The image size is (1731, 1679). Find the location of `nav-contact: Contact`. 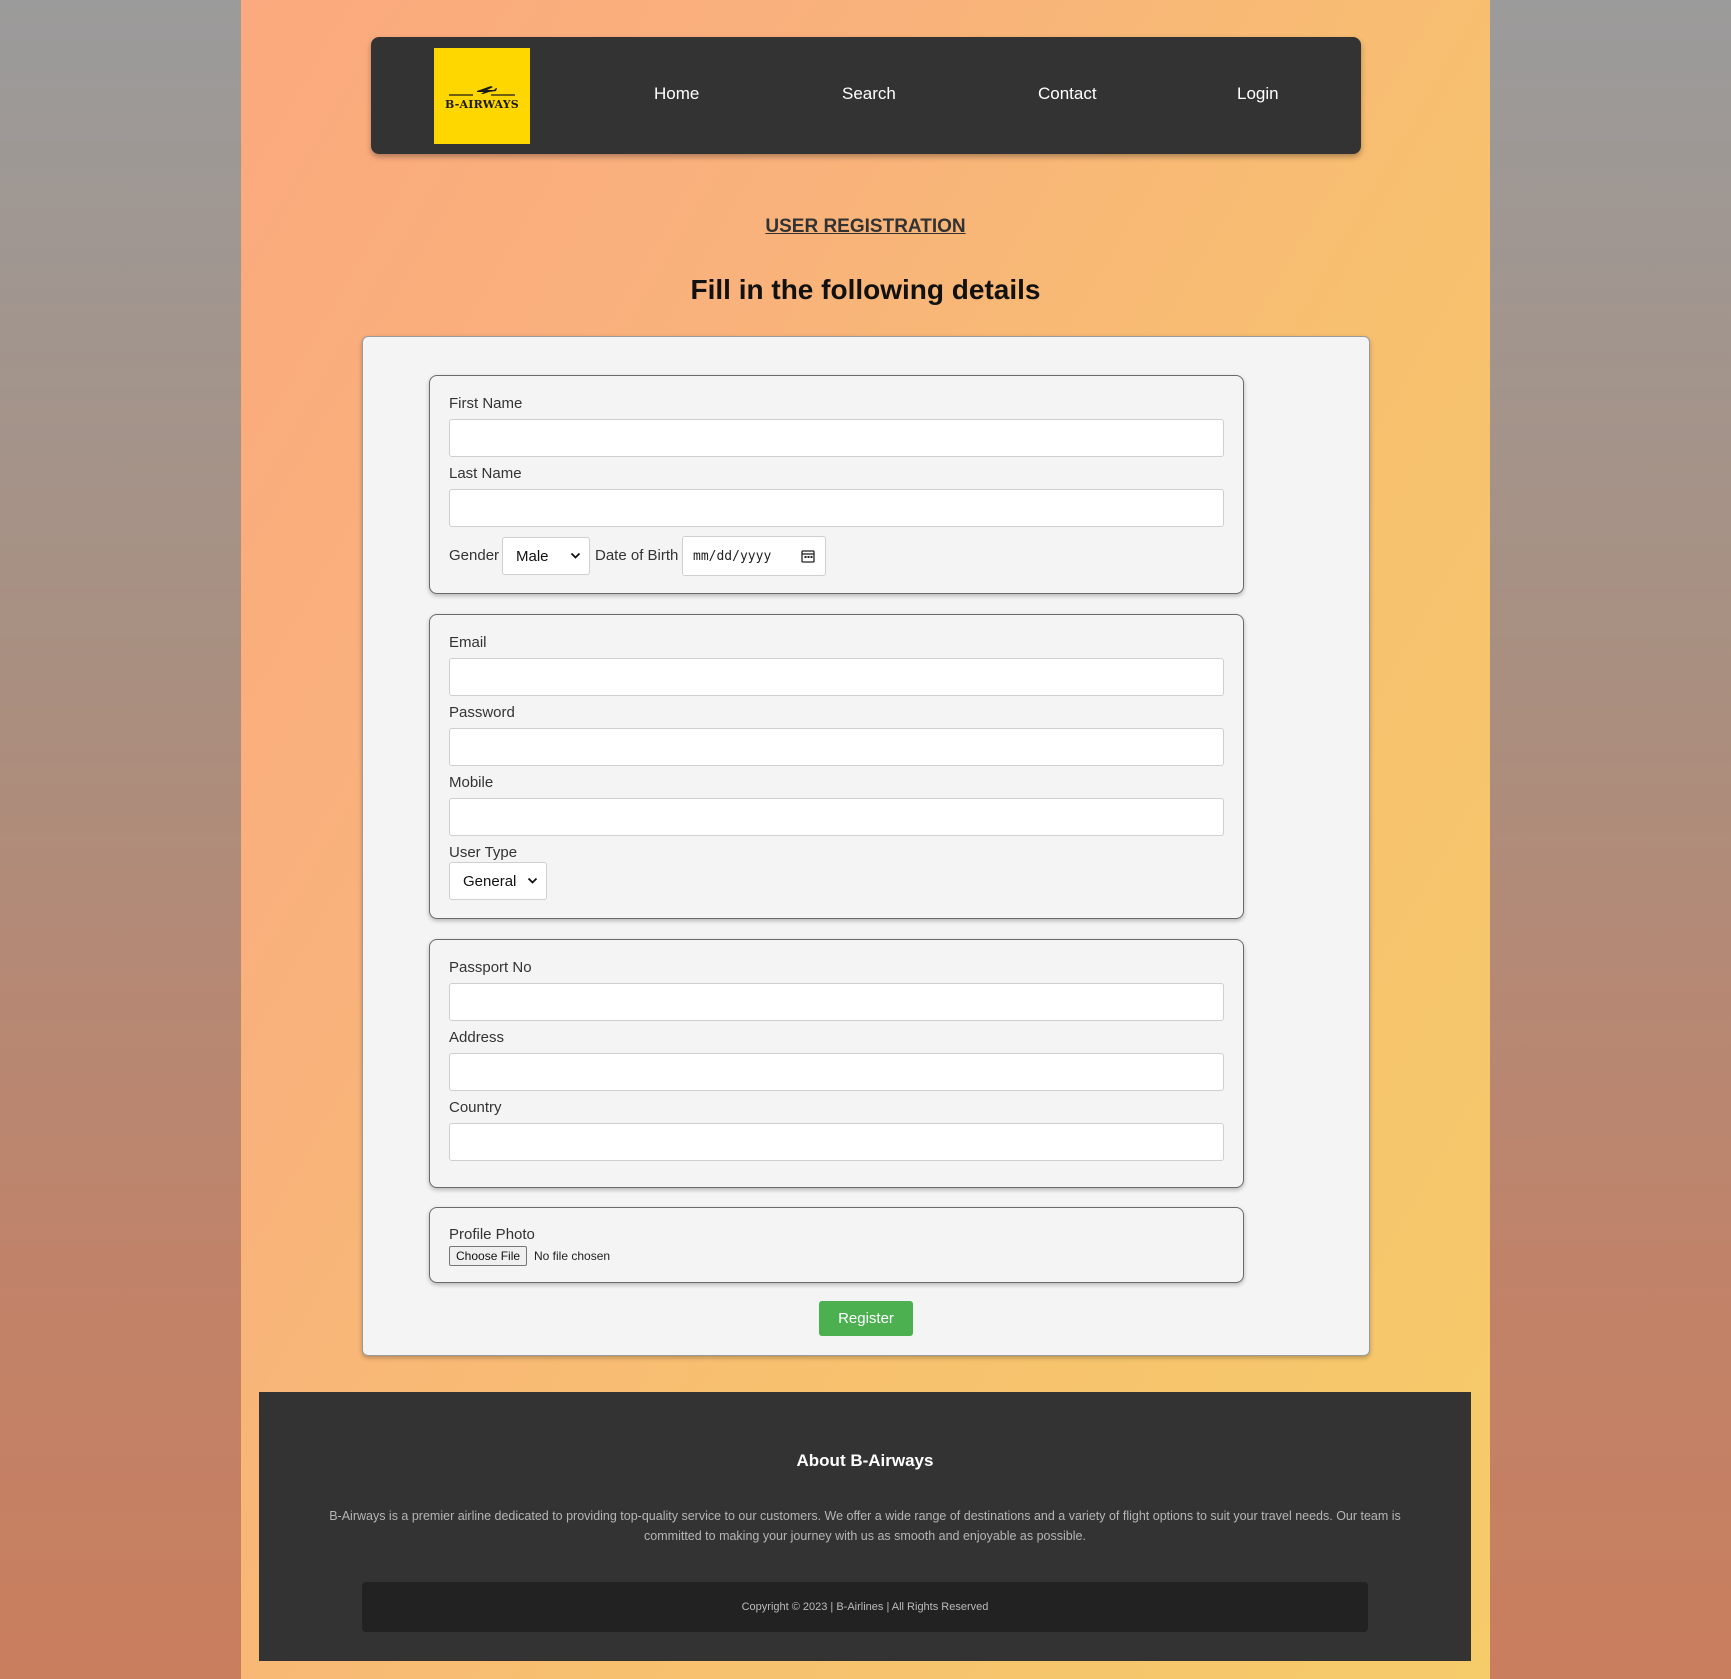

nav-contact: Contact is located at coordinates (1067, 94).